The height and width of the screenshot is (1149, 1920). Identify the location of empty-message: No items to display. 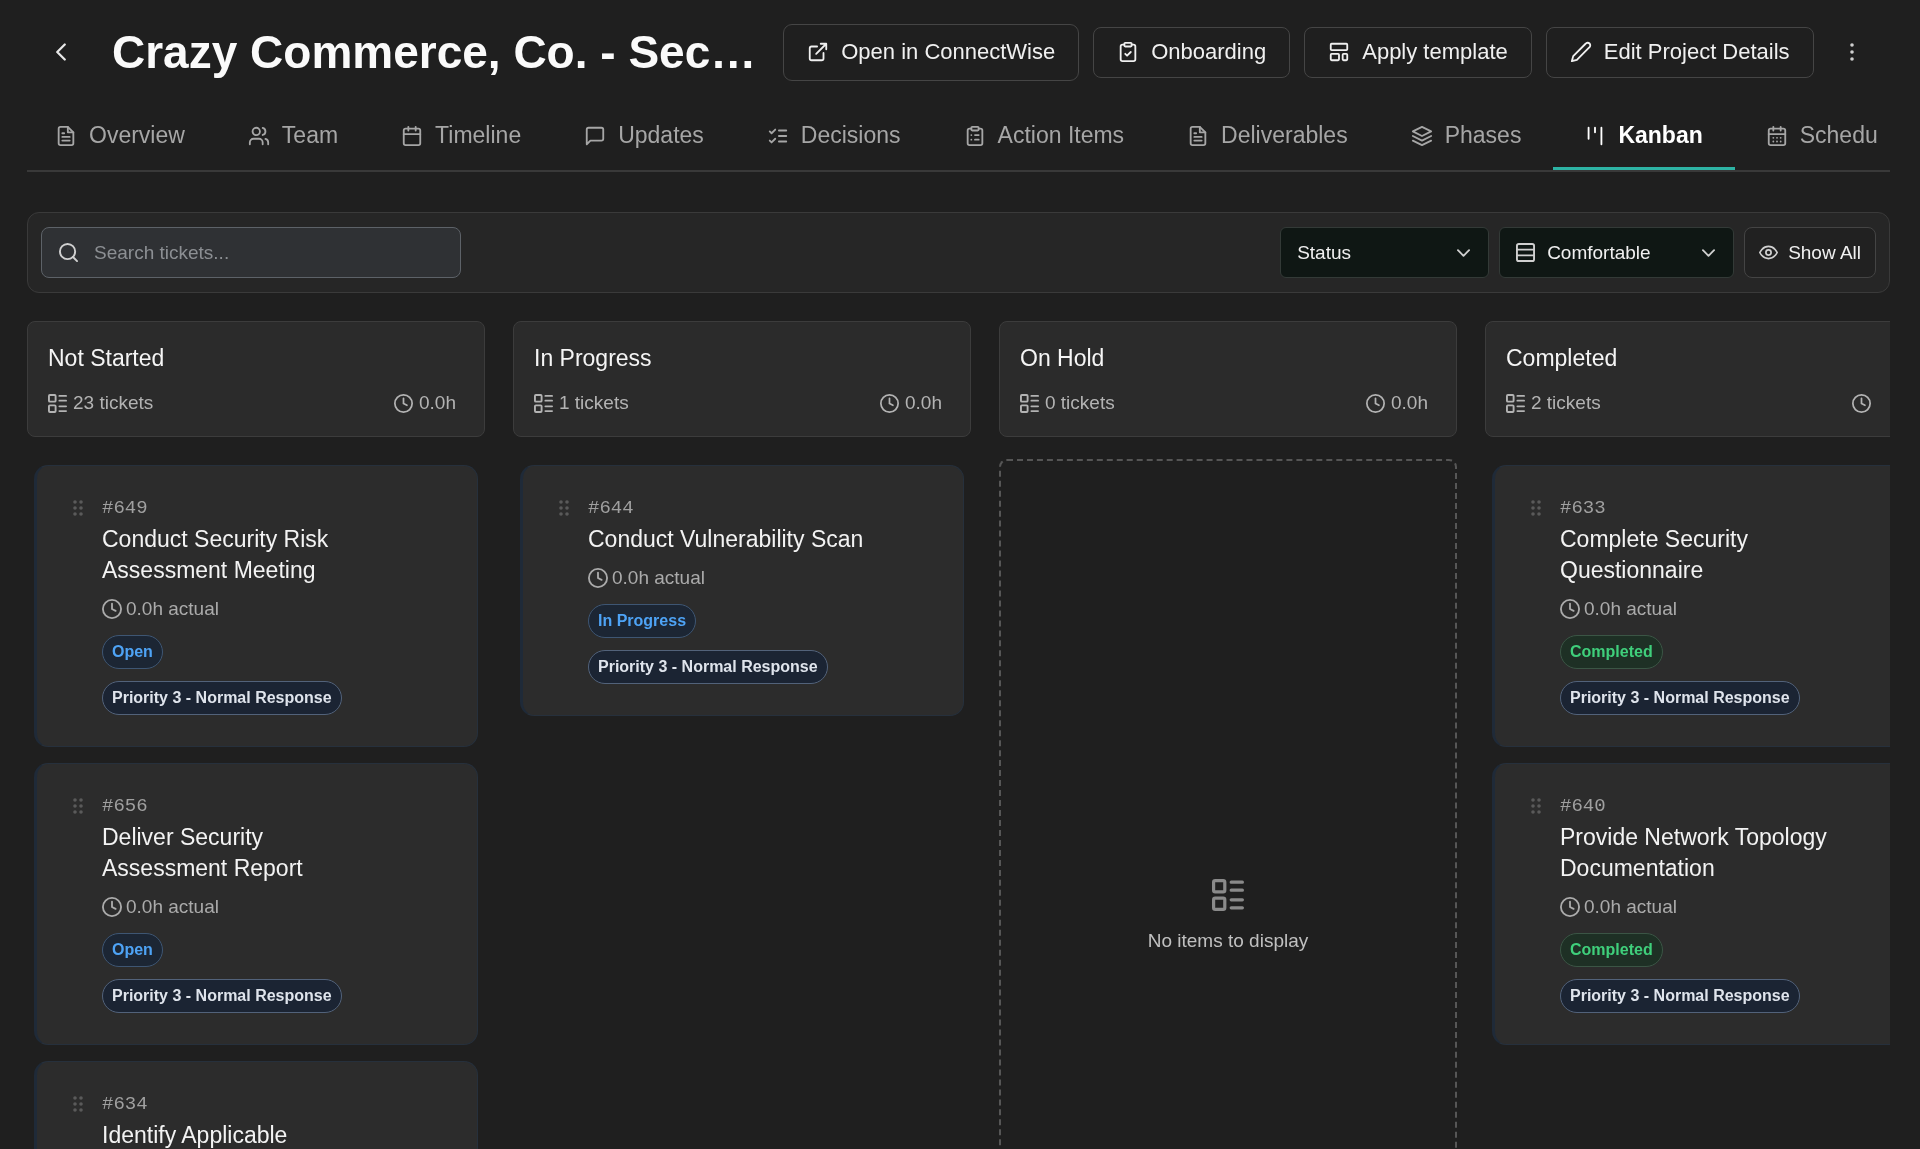
(1228, 941).